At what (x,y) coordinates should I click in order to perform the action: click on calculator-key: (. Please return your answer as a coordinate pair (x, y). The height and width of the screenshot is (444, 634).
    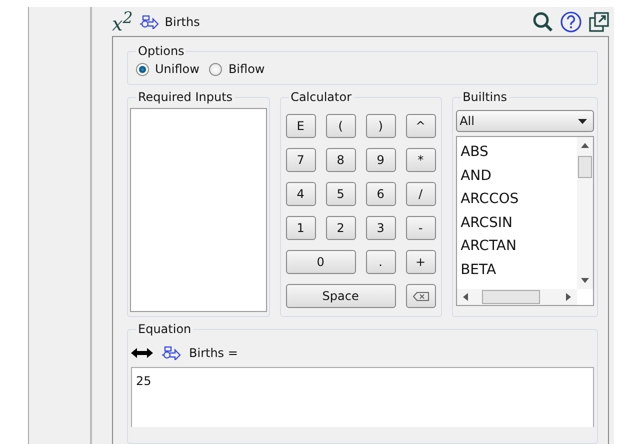
    Looking at the image, I should click on (341, 126).